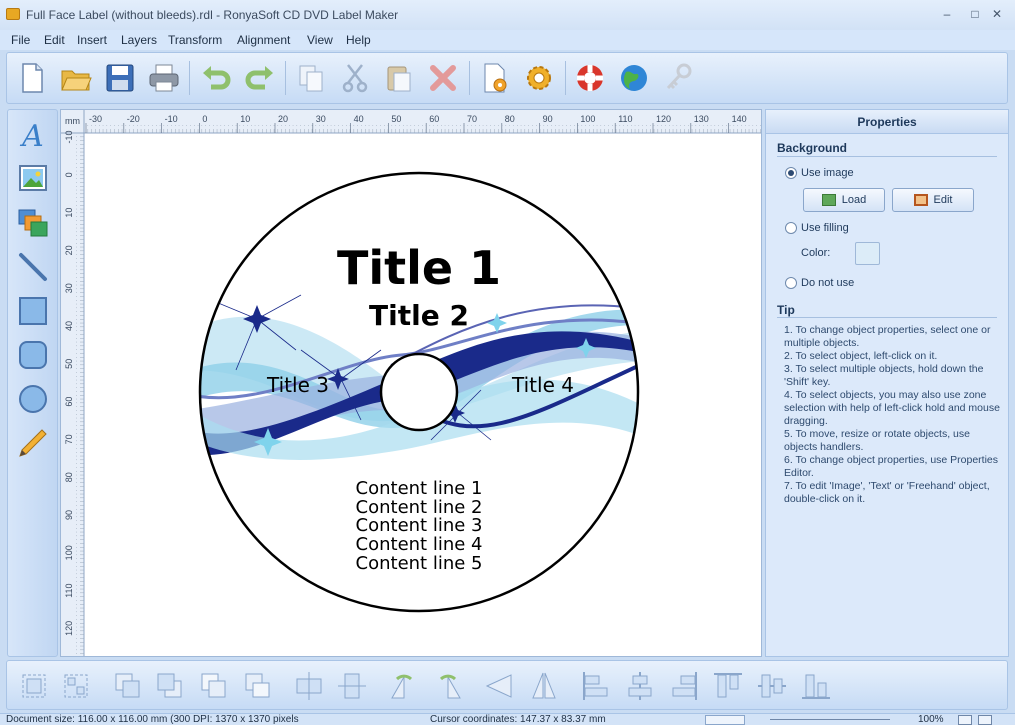 This screenshot has height=725, width=1015. I want to click on align-center-icon, so click(640, 686).